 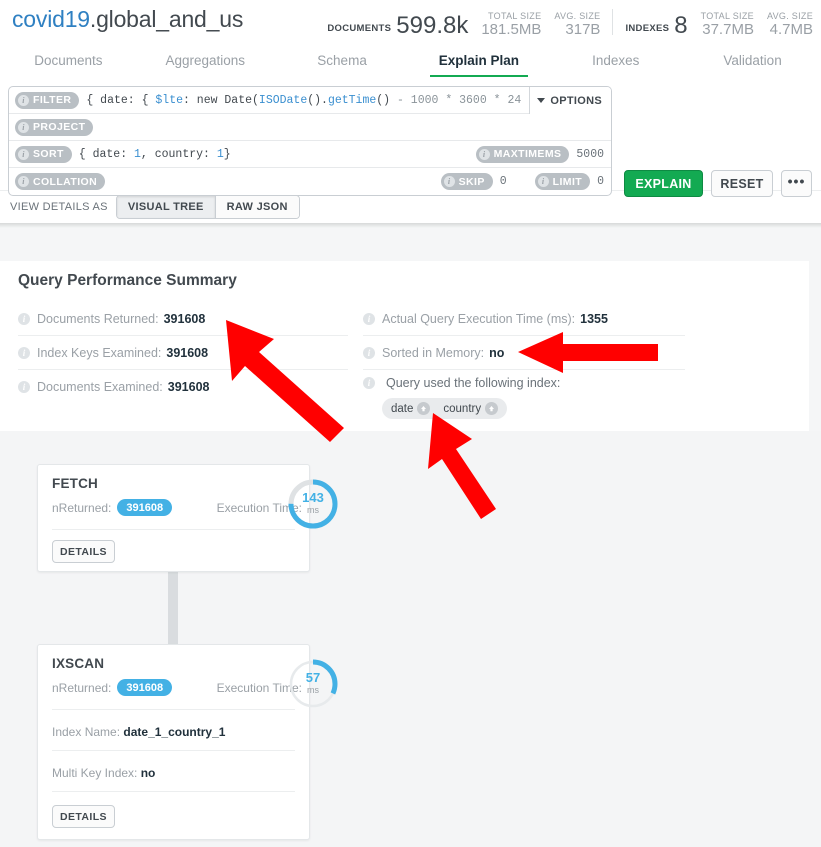 What do you see at coordinates (462, 408) in the screenshot?
I see `index-field-country: country` at bounding box center [462, 408].